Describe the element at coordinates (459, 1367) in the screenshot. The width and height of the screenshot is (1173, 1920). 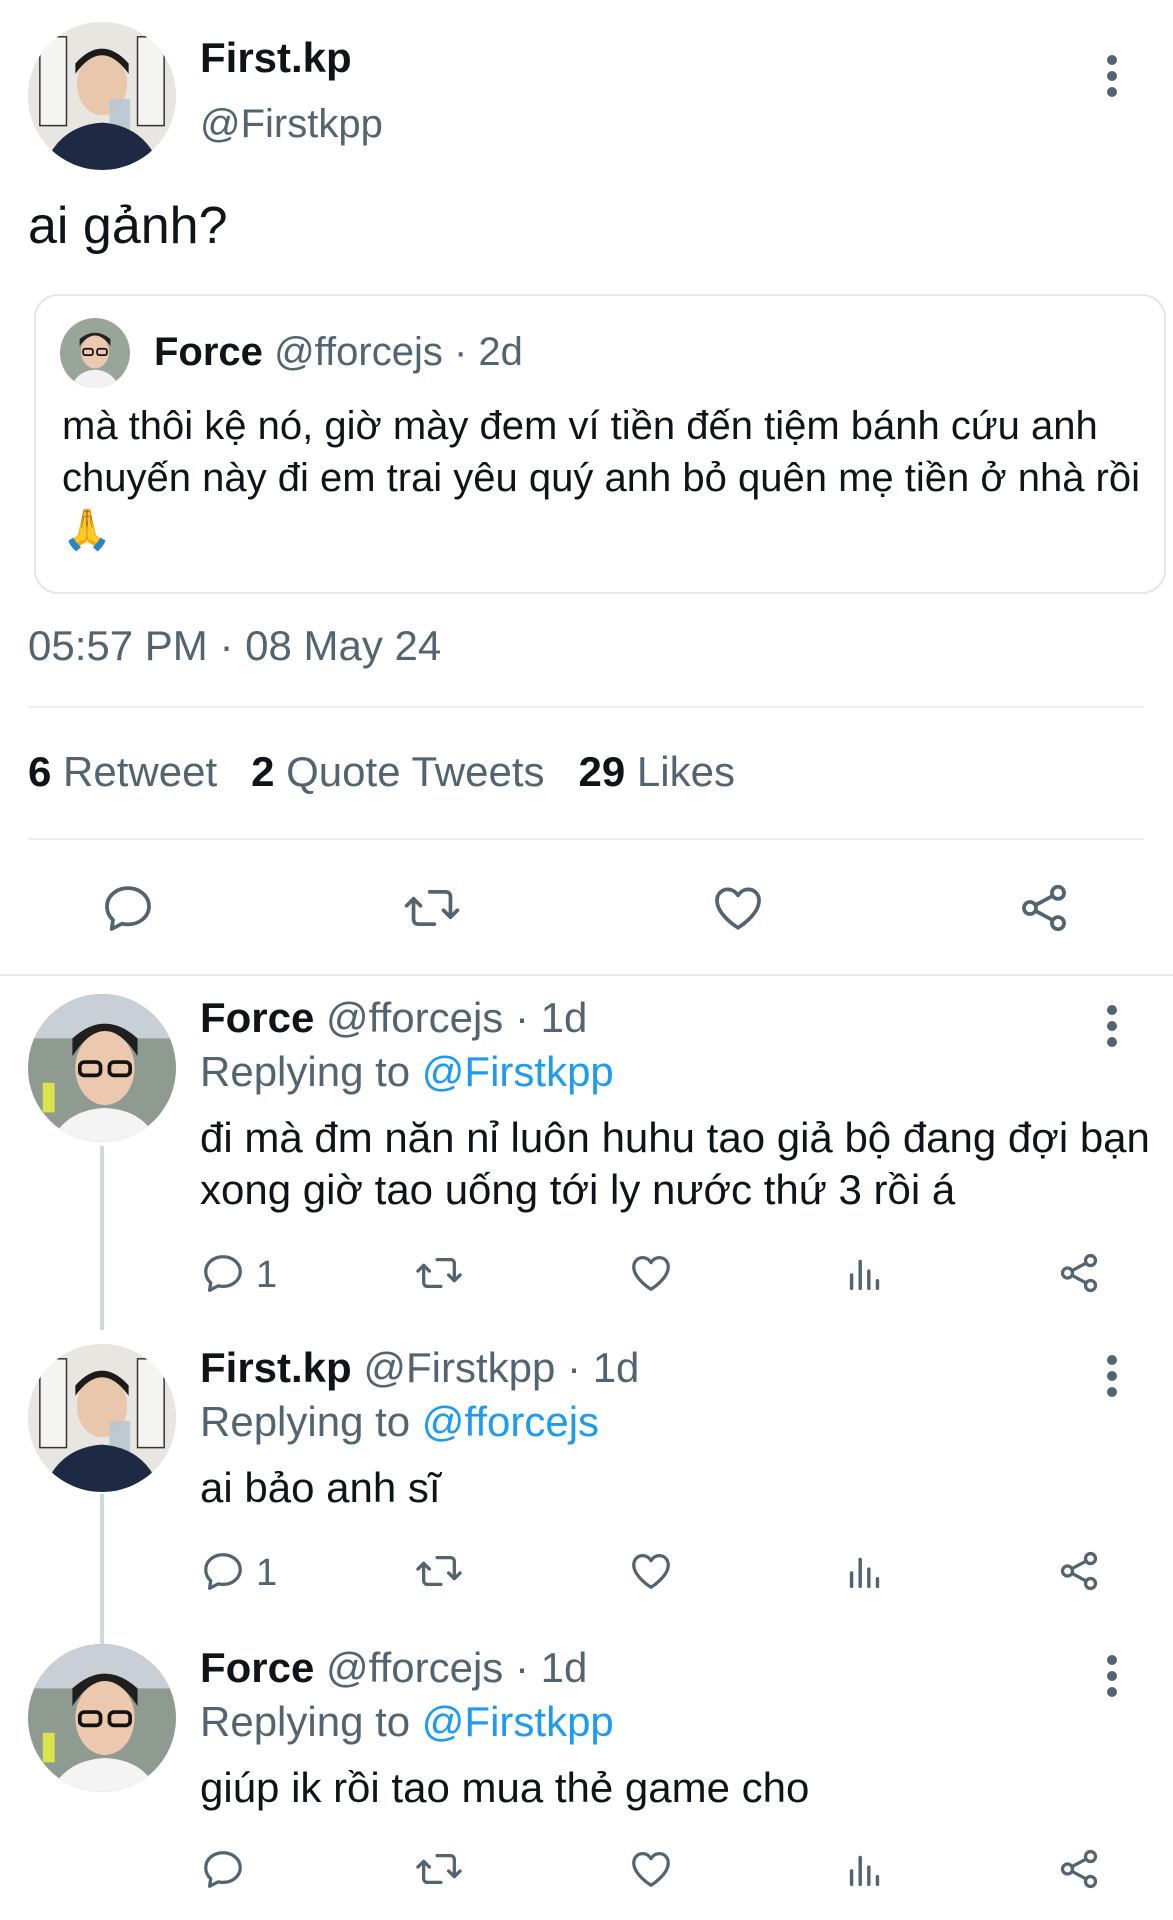
I see `reply-author-handle: @Firstkpp` at that location.